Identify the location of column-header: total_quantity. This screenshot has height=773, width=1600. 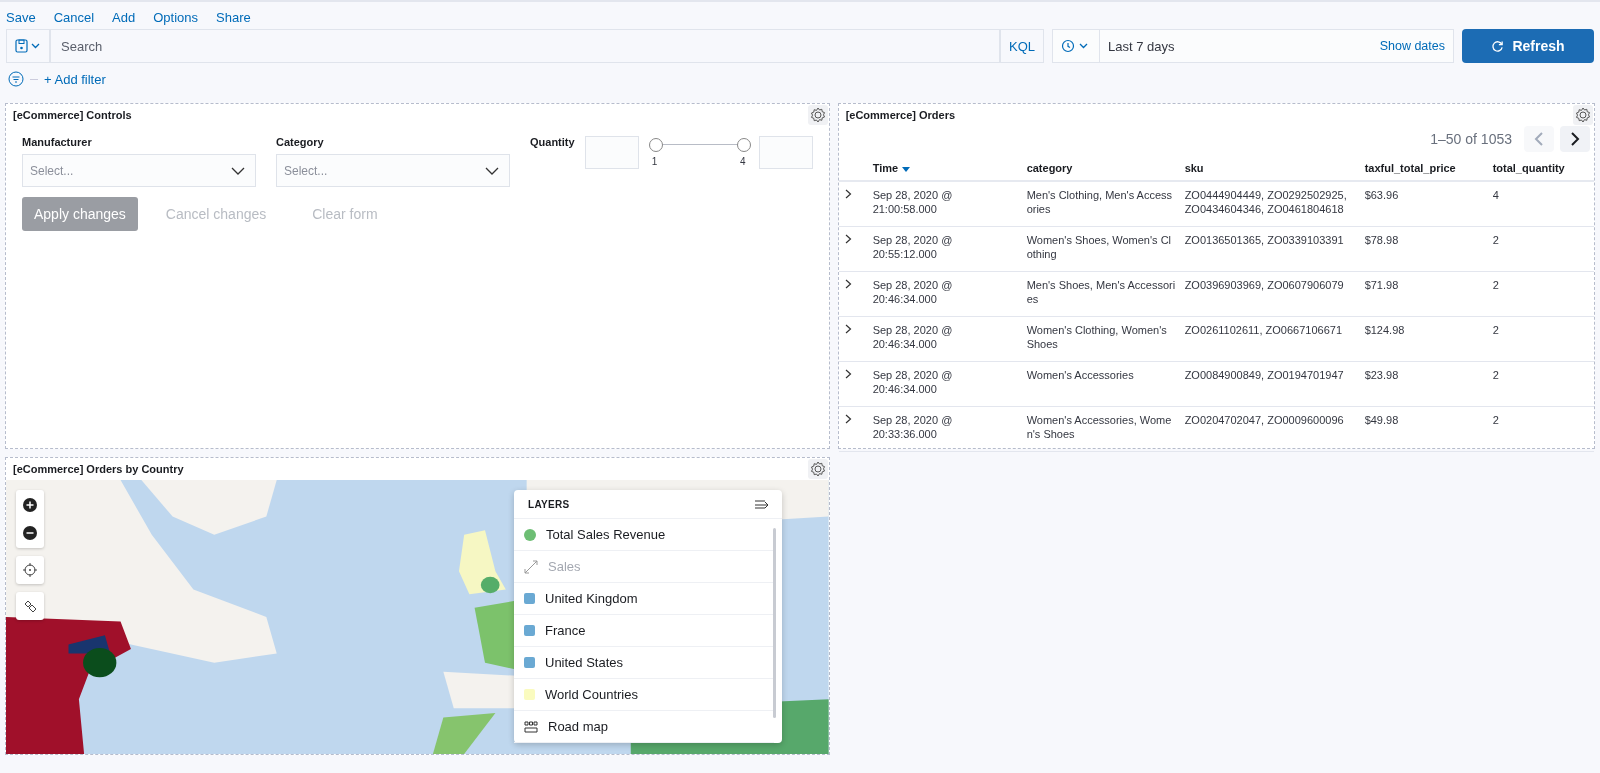
(1528, 168).